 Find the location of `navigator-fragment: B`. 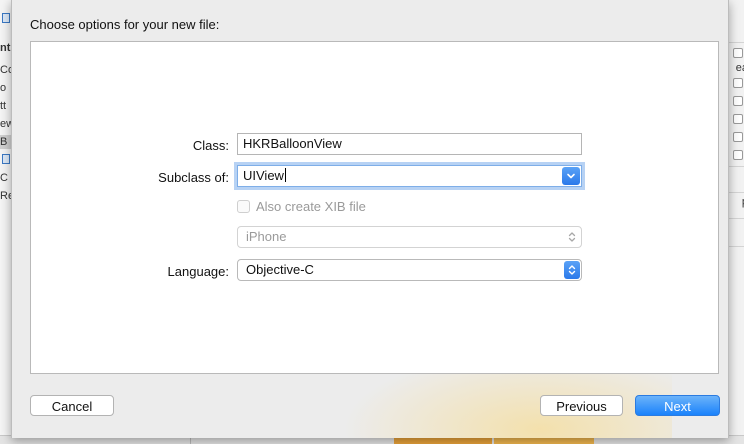

navigator-fragment: B is located at coordinates (4, 142).